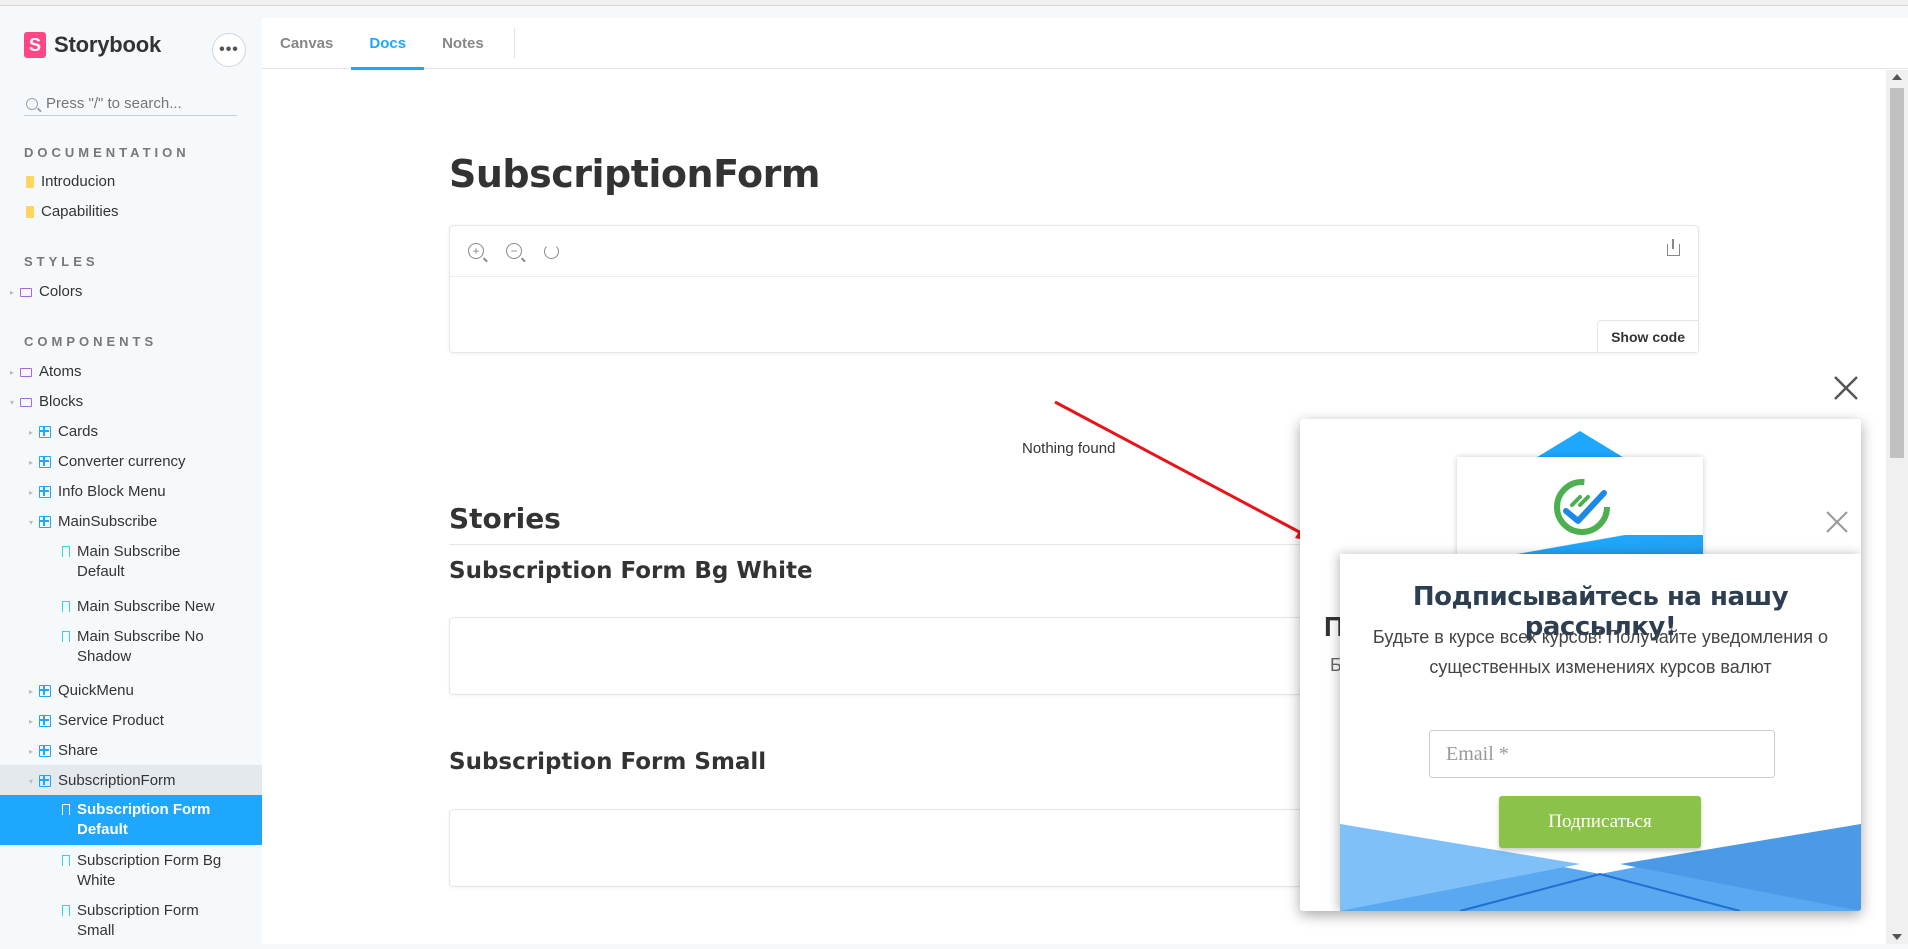 This screenshot has height=949, width=1908. What do you see at coordinates (1897, 507) in the screenshot?
I see `scrollbar` at bounding box center [1897, 507].